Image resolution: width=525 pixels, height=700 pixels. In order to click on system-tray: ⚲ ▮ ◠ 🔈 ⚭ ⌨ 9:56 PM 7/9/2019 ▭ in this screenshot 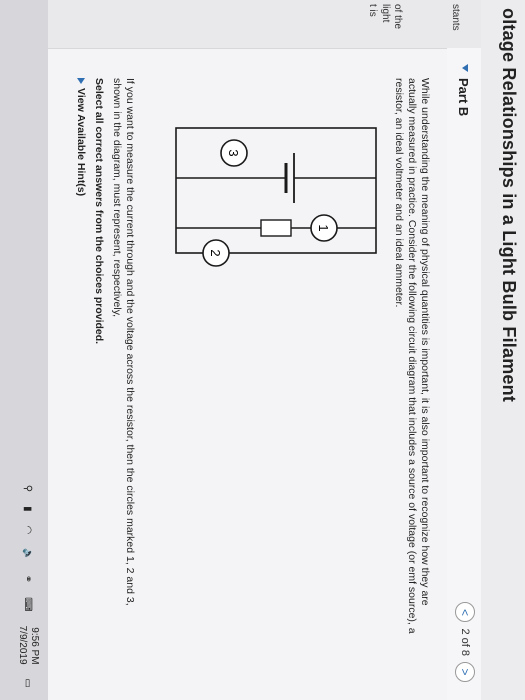, I will do `click(28, 586)`.